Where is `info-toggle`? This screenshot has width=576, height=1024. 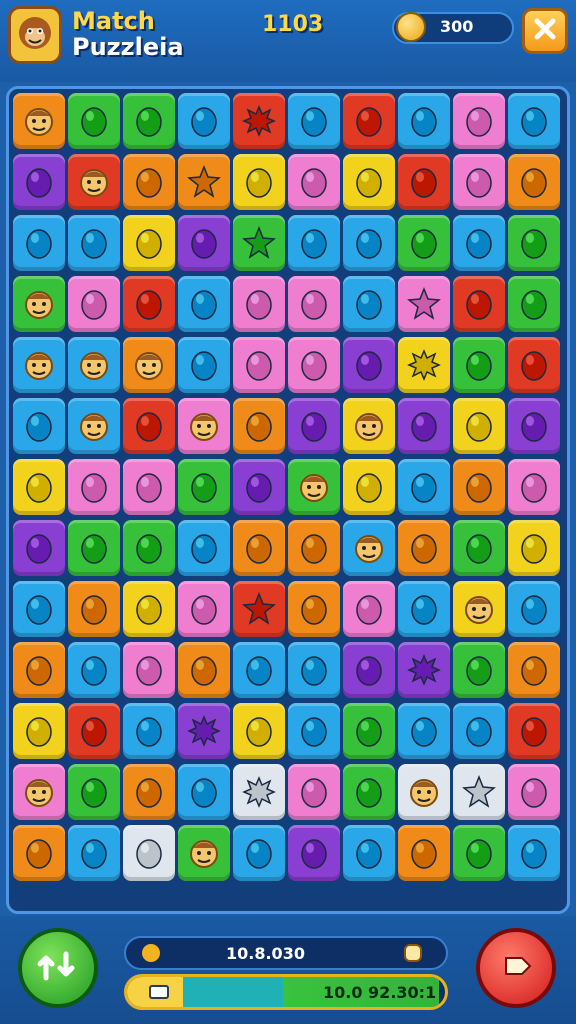 info-toggle is located at coordinates (413, 953).